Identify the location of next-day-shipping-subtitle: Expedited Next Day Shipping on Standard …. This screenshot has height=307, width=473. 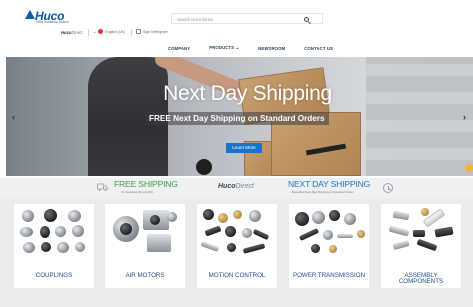
(323, 191).